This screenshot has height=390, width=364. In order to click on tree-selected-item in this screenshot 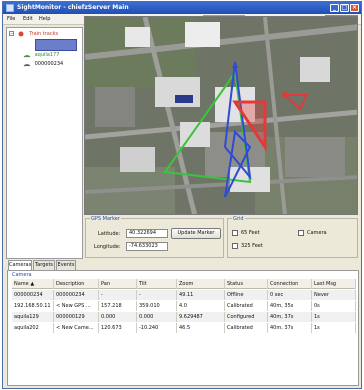, I will do `click(56, 45)`.